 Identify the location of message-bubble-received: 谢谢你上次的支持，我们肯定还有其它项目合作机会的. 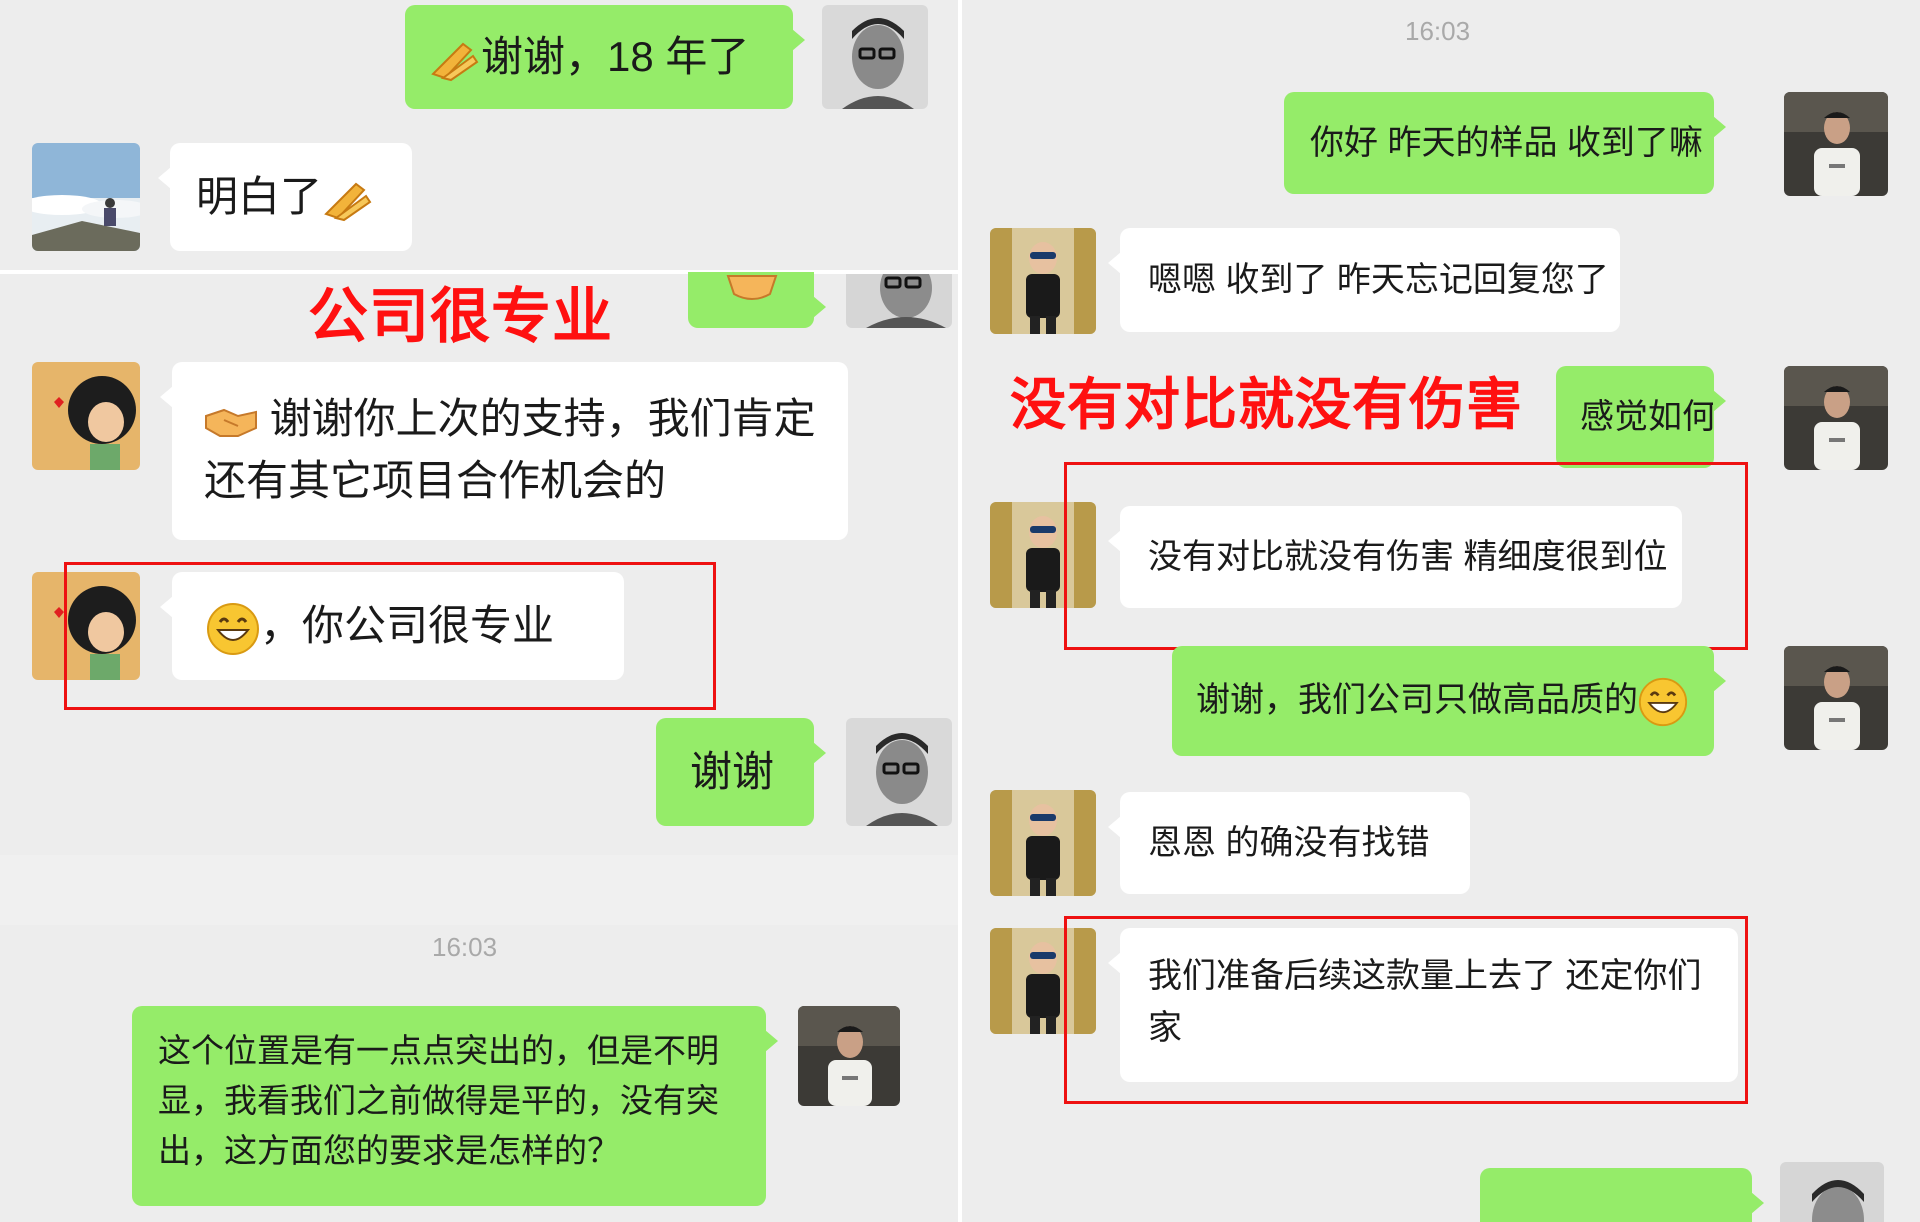
(504, 451).